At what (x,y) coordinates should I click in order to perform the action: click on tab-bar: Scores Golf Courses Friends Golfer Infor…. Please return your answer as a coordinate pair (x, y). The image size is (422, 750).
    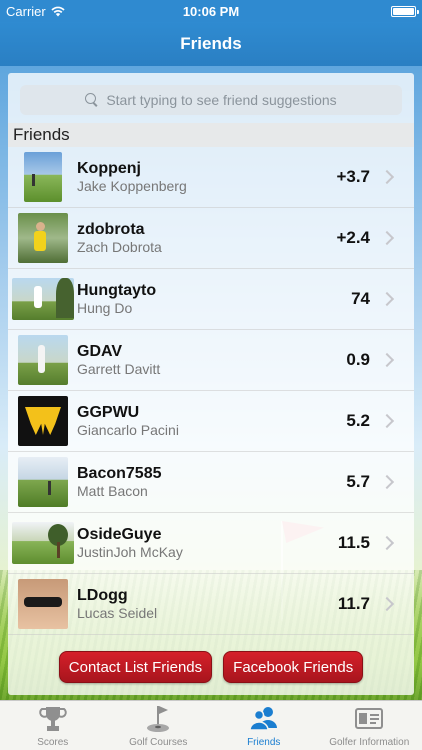
    Looking at the image, I should click on (211, 725).